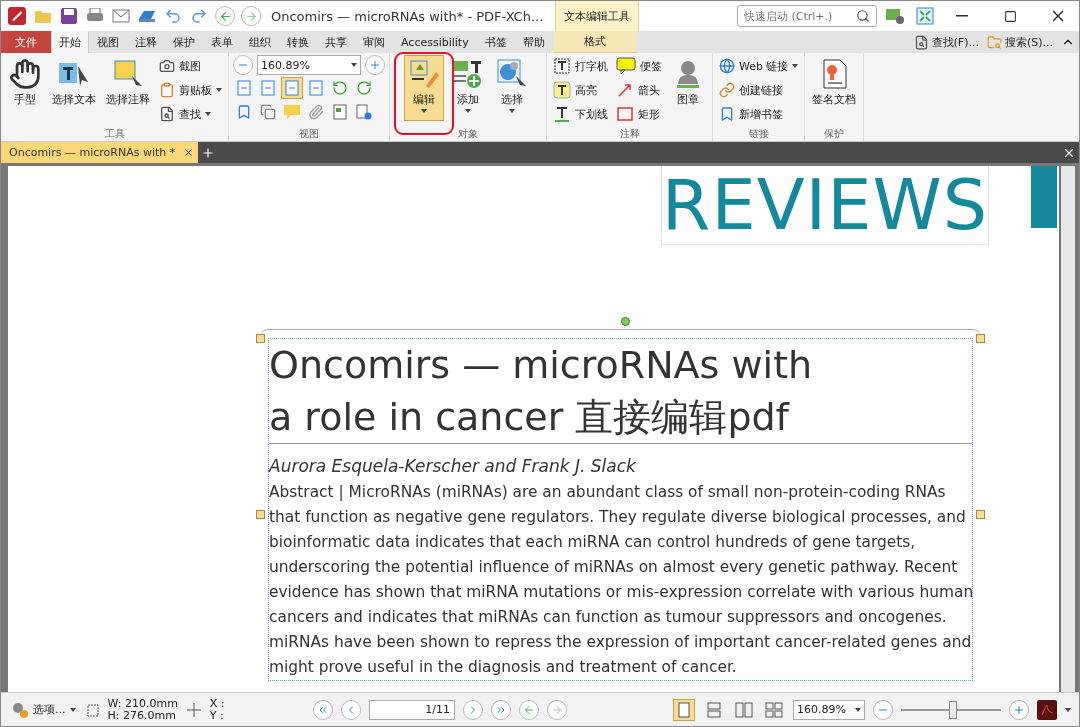 The image size is (1080, 727). I want to click on scrollbar, so click(1068, 429).